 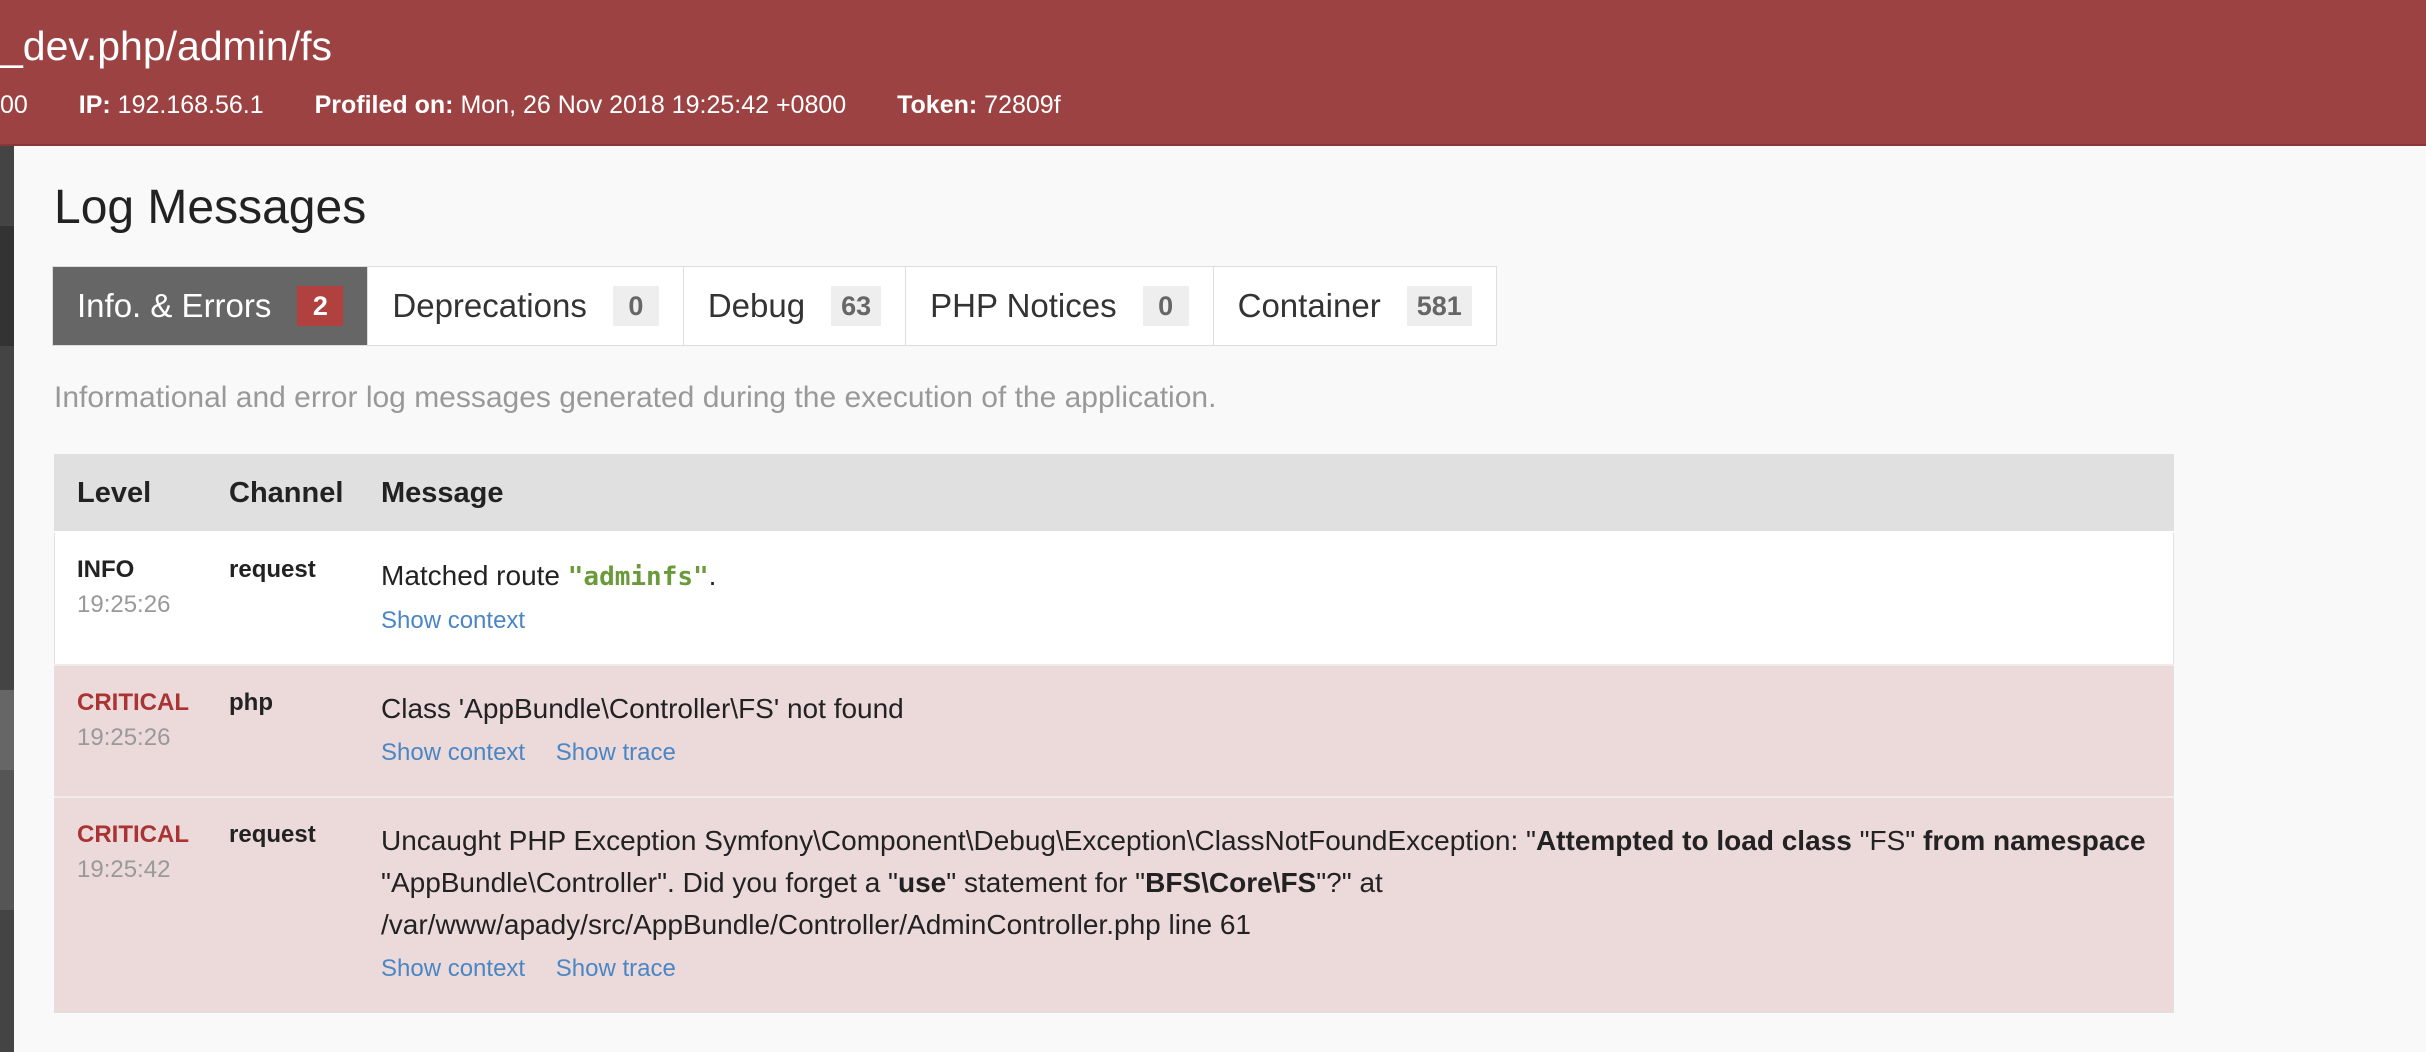 What do you see at coordinates (251, 702) in the screenshot?
I see `log-channel: php` at bounding box center [251, 702].